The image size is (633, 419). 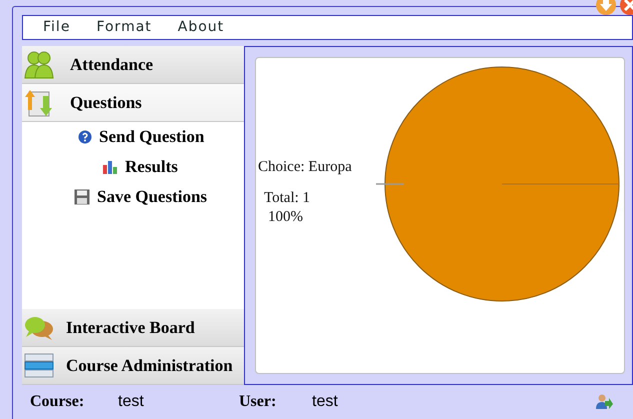 I want to click on menu-entry: Send Question, so click(x=133, y=136).